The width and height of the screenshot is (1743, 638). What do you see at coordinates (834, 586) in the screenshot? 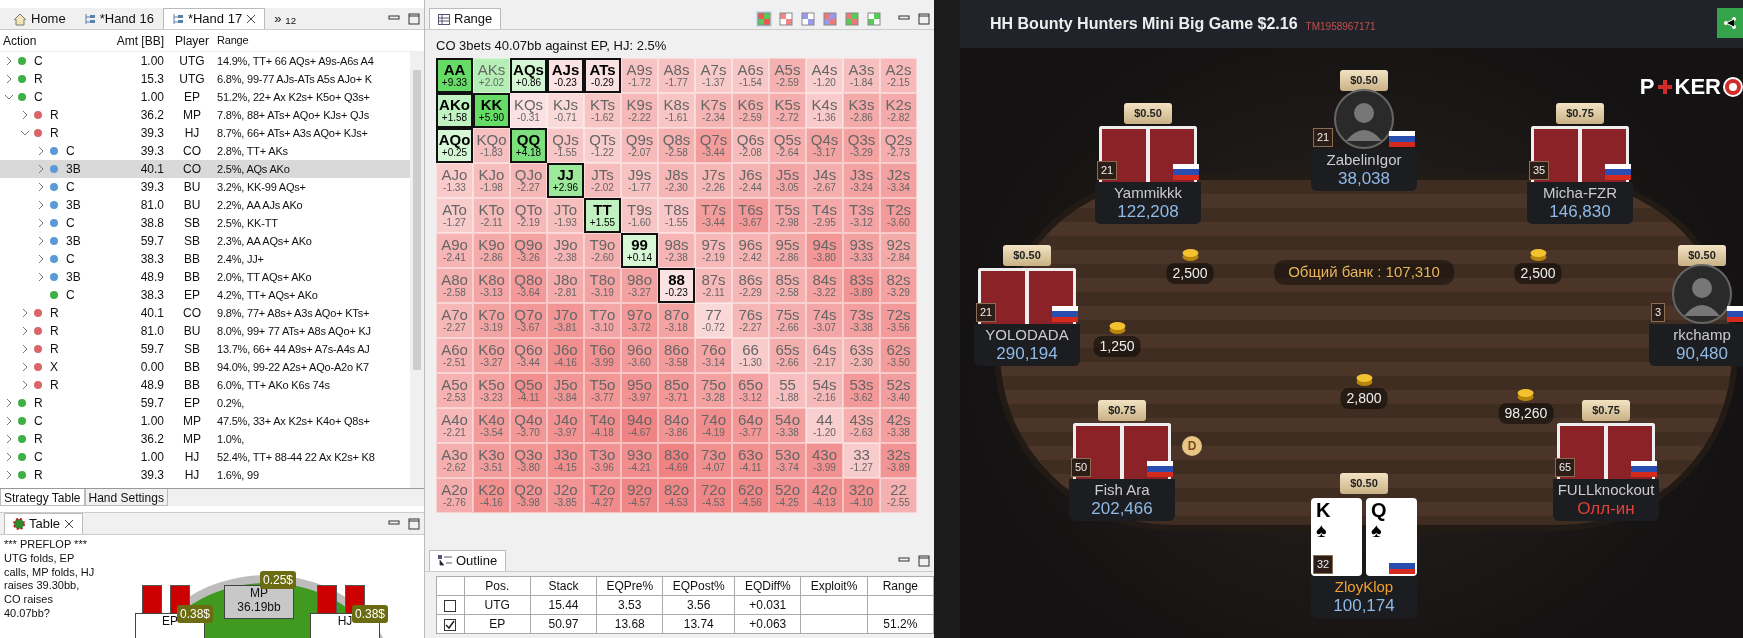
I see `column-header: Exploit%` at bounding box center [834, 586].